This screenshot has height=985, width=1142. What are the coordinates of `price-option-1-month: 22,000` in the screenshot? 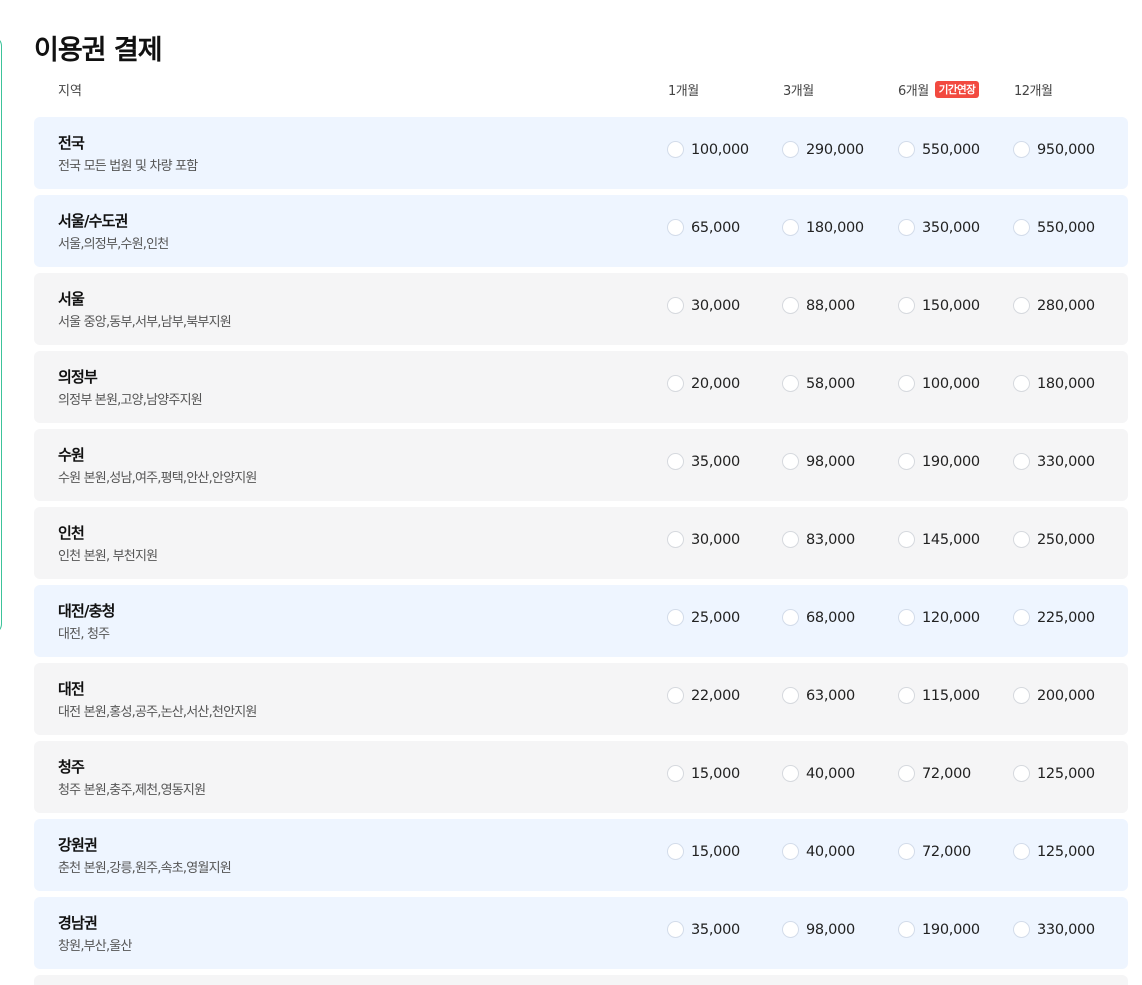 It's located at (703, 695).